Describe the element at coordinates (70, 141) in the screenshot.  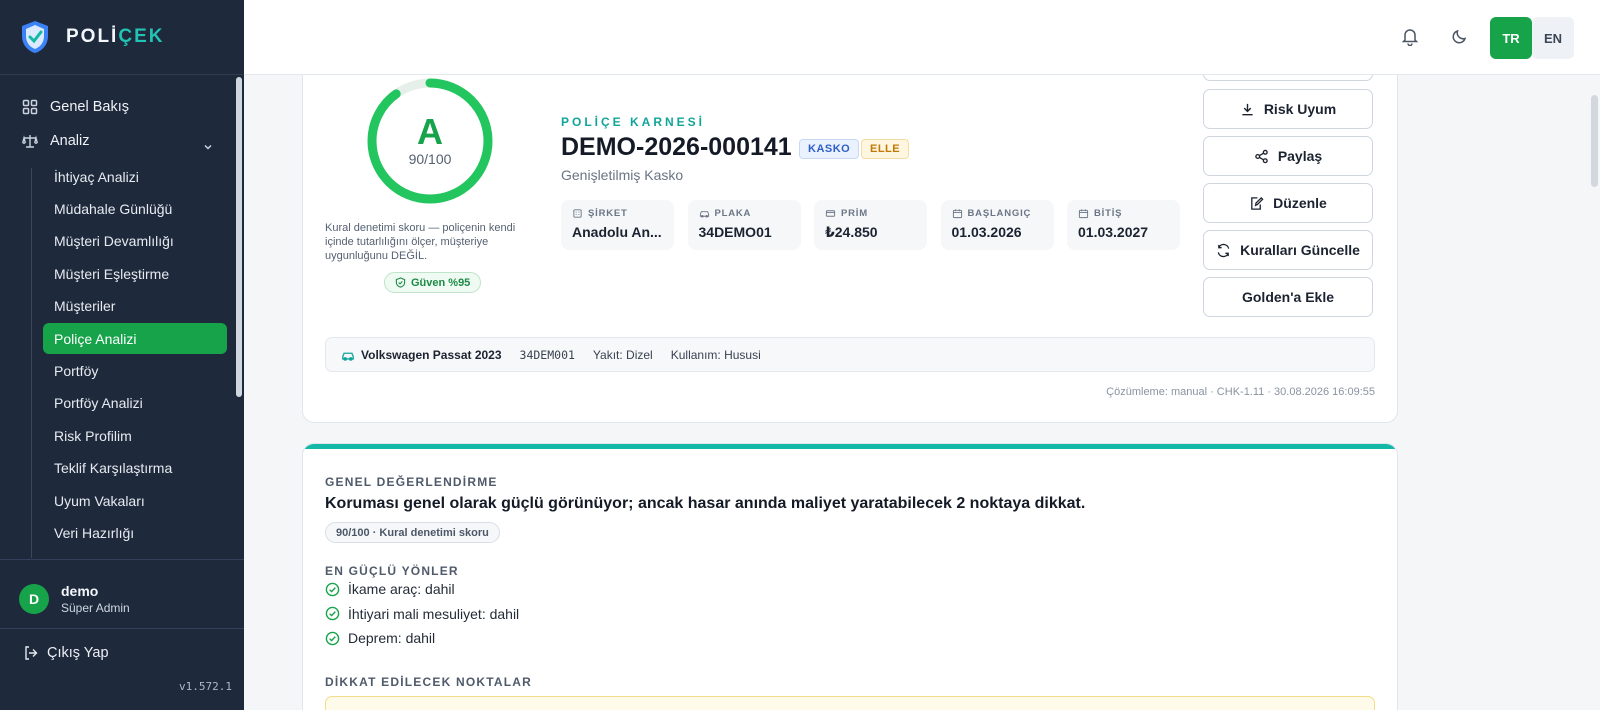
I see `nav-item-label: Analiz` at that location.